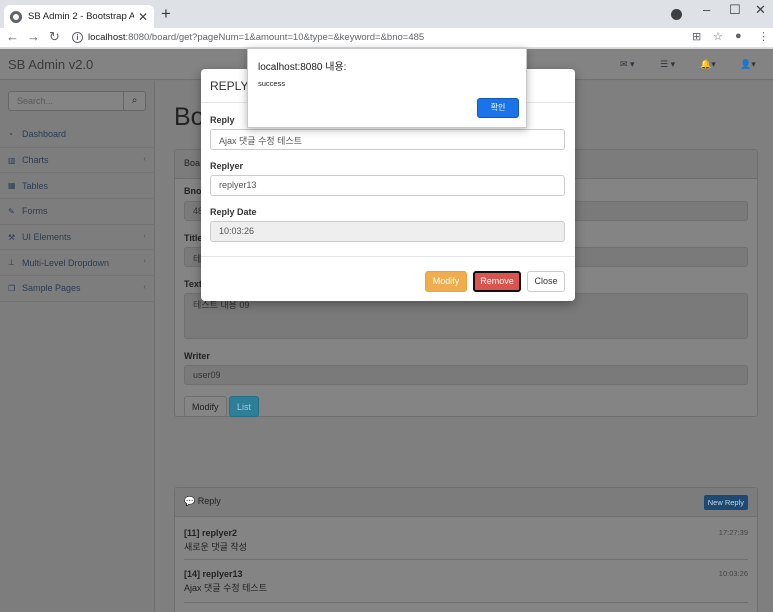 Image resolution: width=773 pixels, height=612 pixels. What do you see at coordinates (193, 191) in the screenshot?
I see `bno-label: Bno` at bounding box center [193, 191].